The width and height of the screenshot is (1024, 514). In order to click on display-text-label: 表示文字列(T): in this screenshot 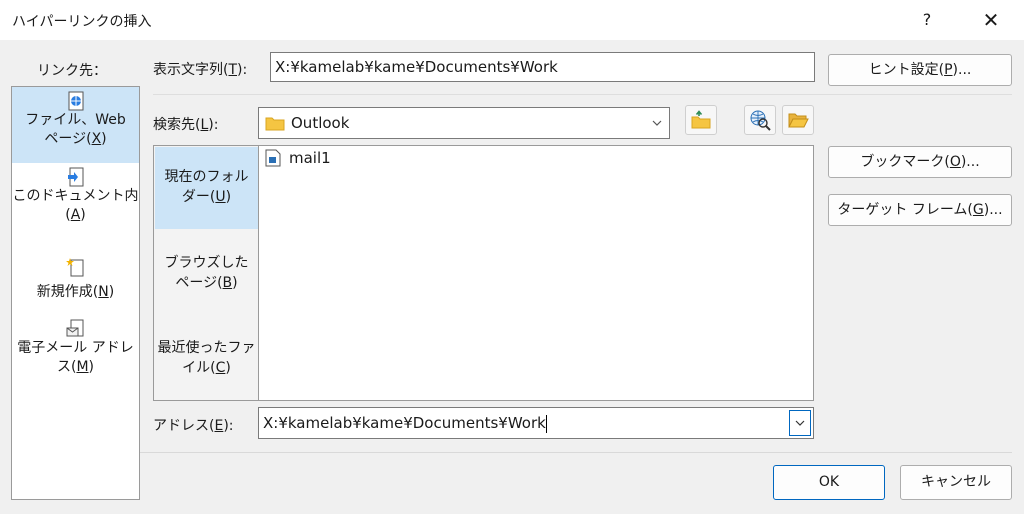, I will do `click(200, 70)`.